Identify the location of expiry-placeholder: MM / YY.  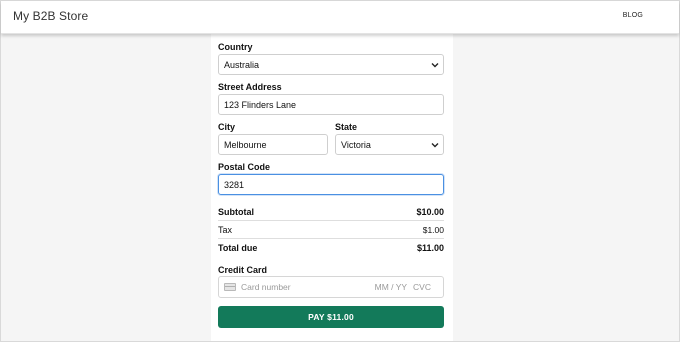
(391, 287).